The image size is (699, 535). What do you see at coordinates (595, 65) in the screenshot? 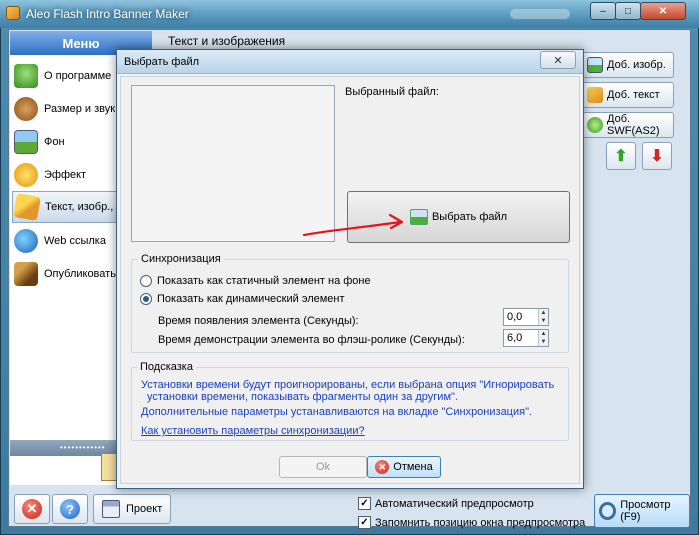
I see `add-image-icon` at bounding box center [595, 65].